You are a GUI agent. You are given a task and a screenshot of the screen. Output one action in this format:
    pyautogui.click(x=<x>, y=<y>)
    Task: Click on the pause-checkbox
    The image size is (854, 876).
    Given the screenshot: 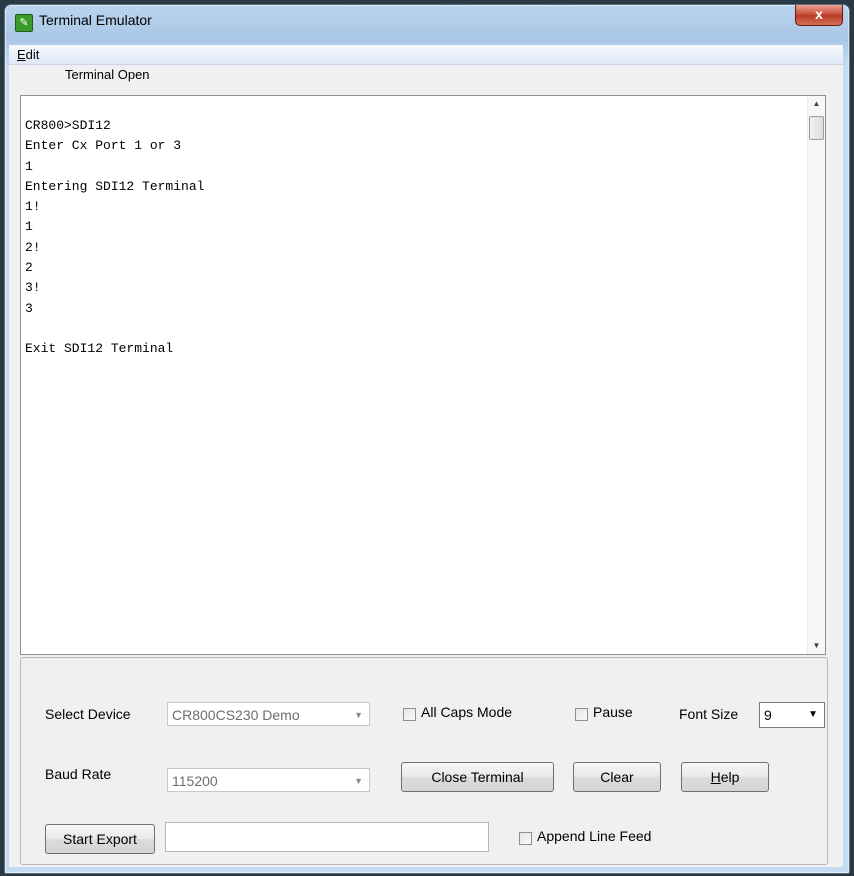 What is the action you would take?
    pyautogui.click(x=581, y=714)
    